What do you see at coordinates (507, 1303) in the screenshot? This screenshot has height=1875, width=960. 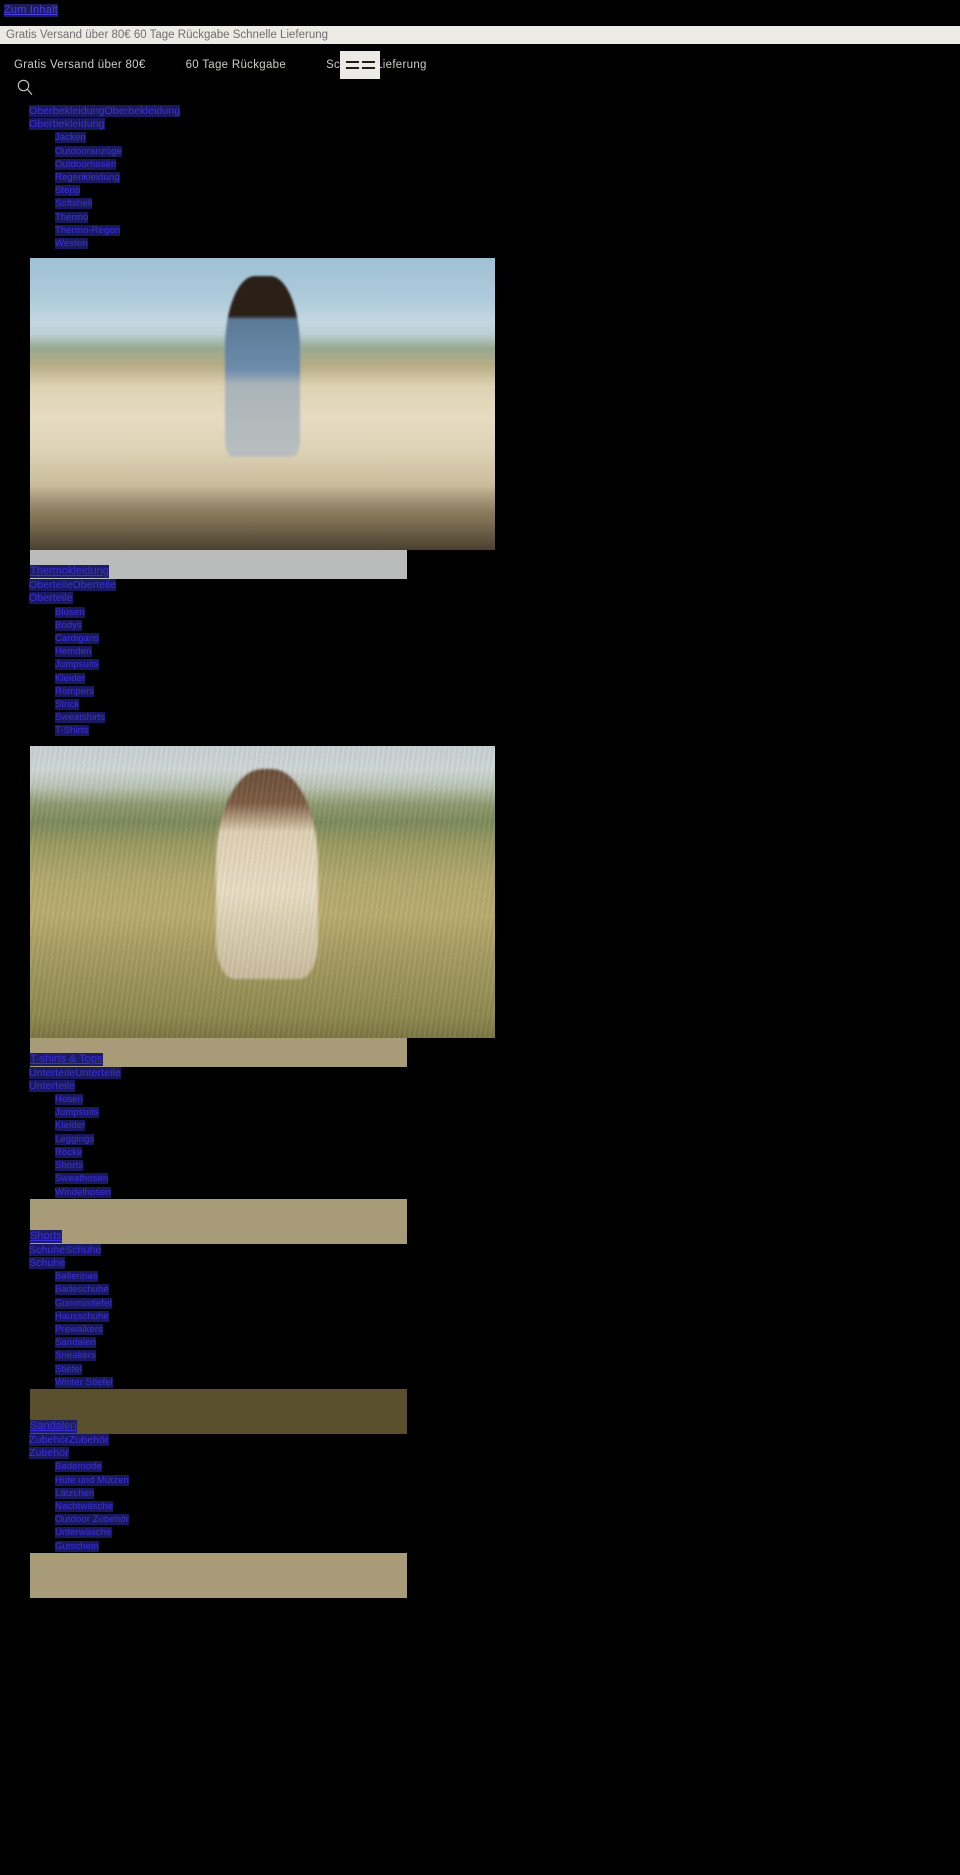 I see `menu-item: Gummistiefel` at bounding box center [507, 1303].